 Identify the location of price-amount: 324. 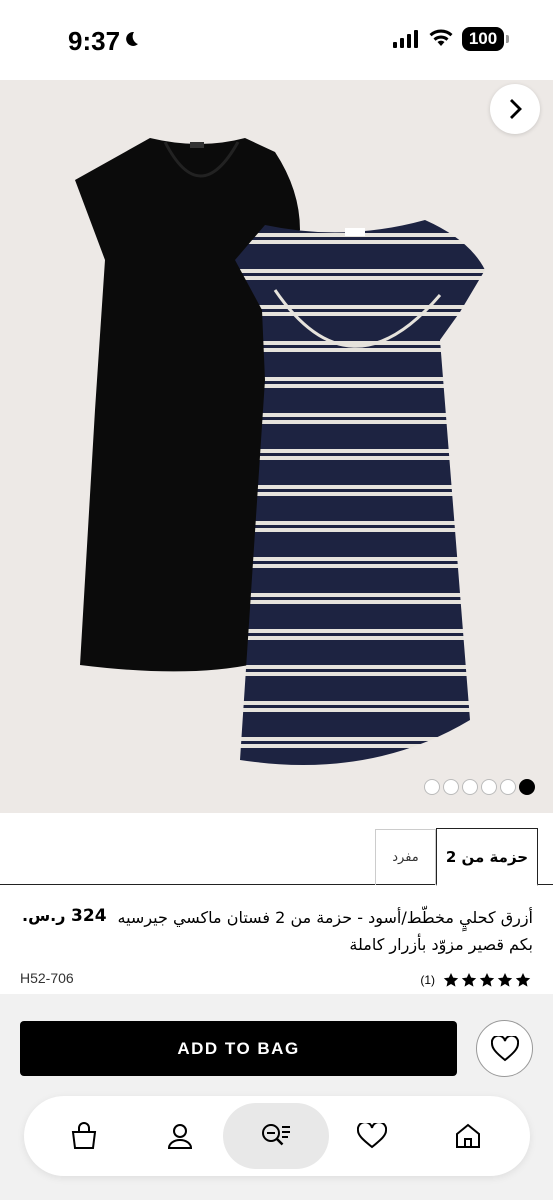
(89, 916).